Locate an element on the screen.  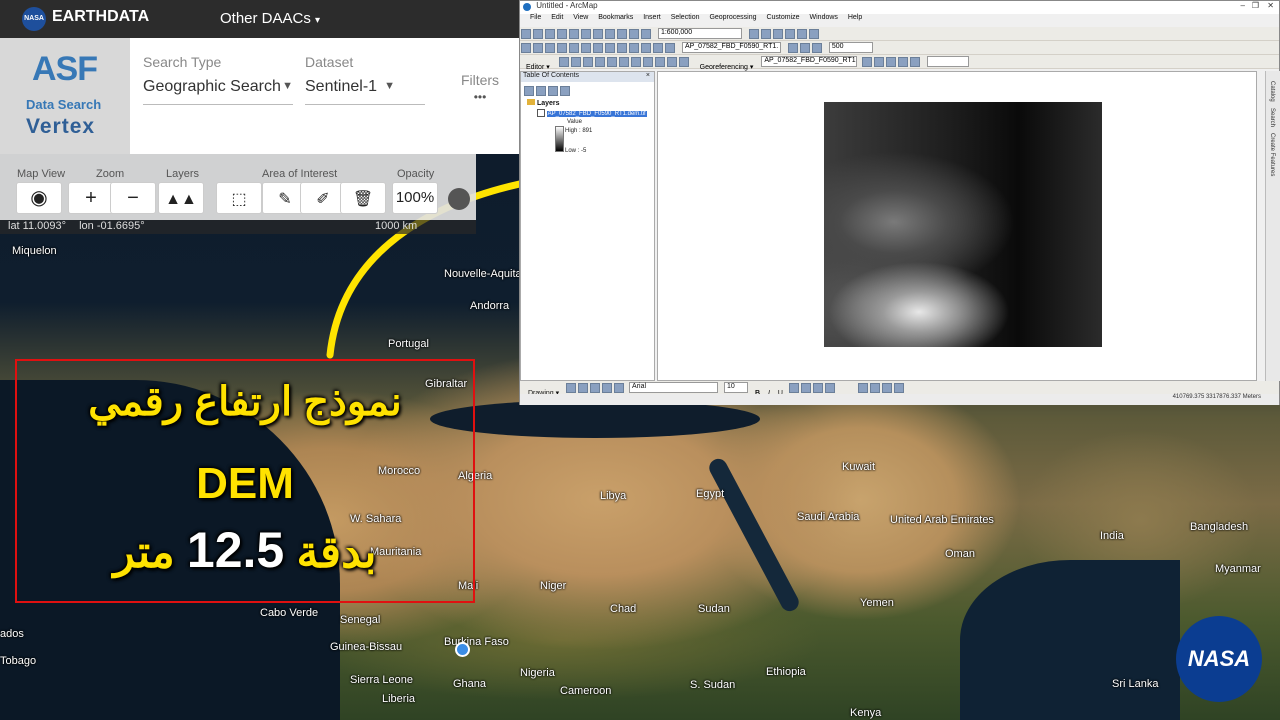
menu-bookmarks: Bookmarks is located at coordinates (615, 17).